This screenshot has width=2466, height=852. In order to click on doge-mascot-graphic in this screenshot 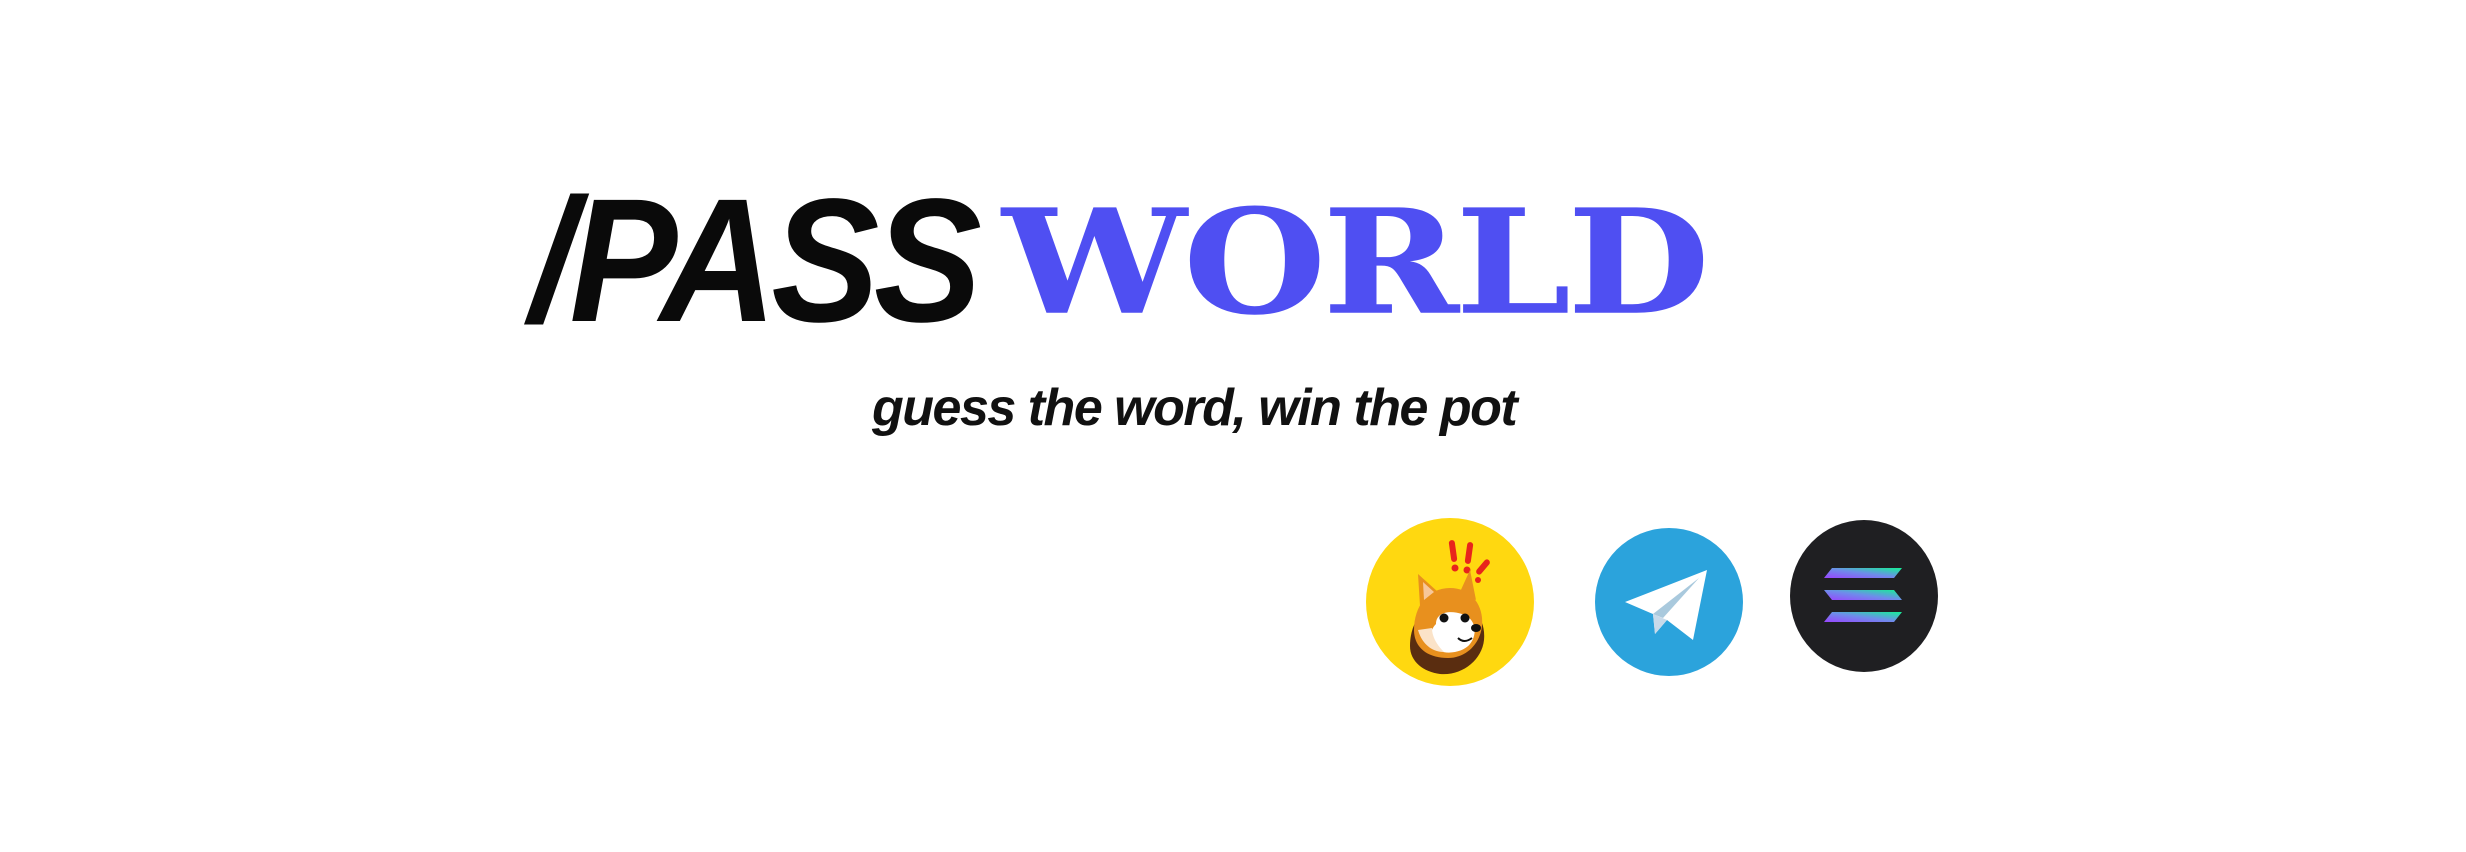, I will do `click(1450, 607)`.